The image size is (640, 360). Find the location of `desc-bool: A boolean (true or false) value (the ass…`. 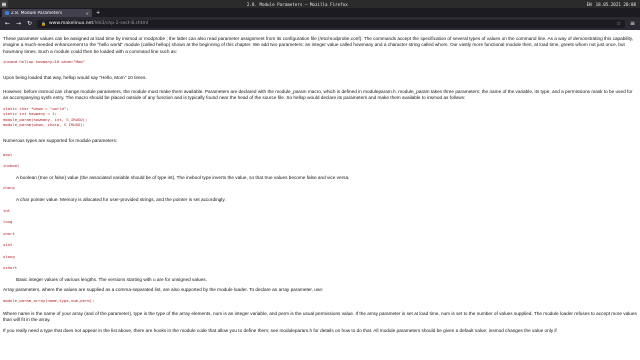

desc-bool: A boolean (true or false) value (the ass… is located at coordinates (183, 177).